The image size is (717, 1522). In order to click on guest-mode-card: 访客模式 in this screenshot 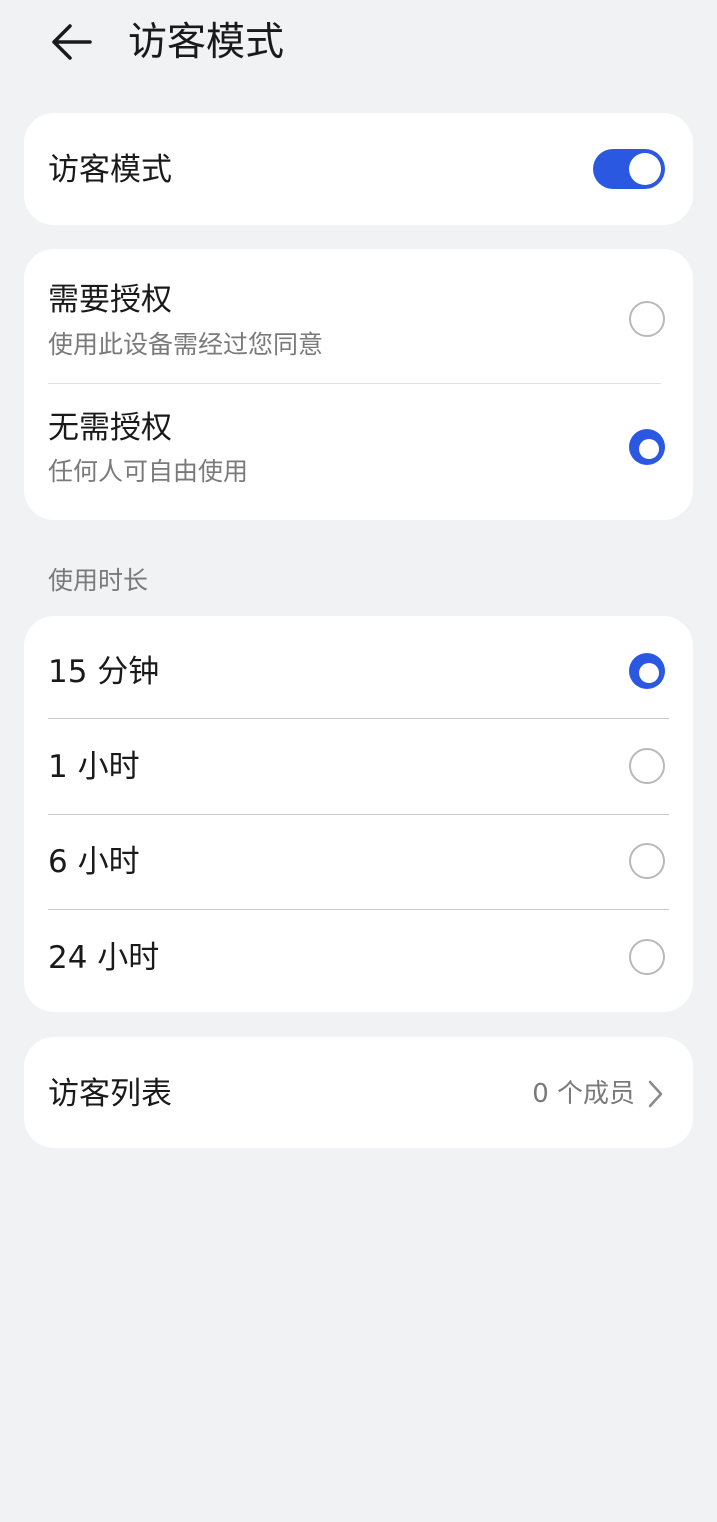, I will do `click(358, 169)`.